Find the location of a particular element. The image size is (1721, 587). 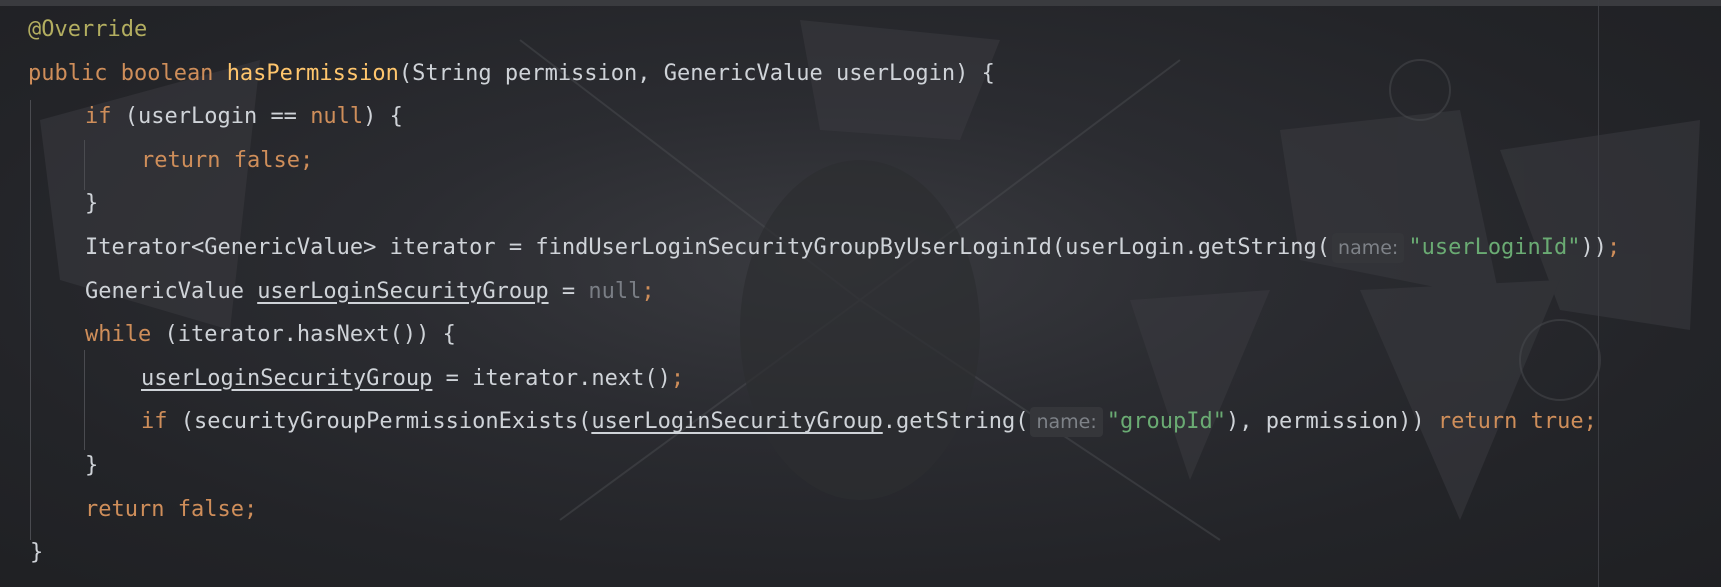

editor-top-border is located at coordinates (860, 3).